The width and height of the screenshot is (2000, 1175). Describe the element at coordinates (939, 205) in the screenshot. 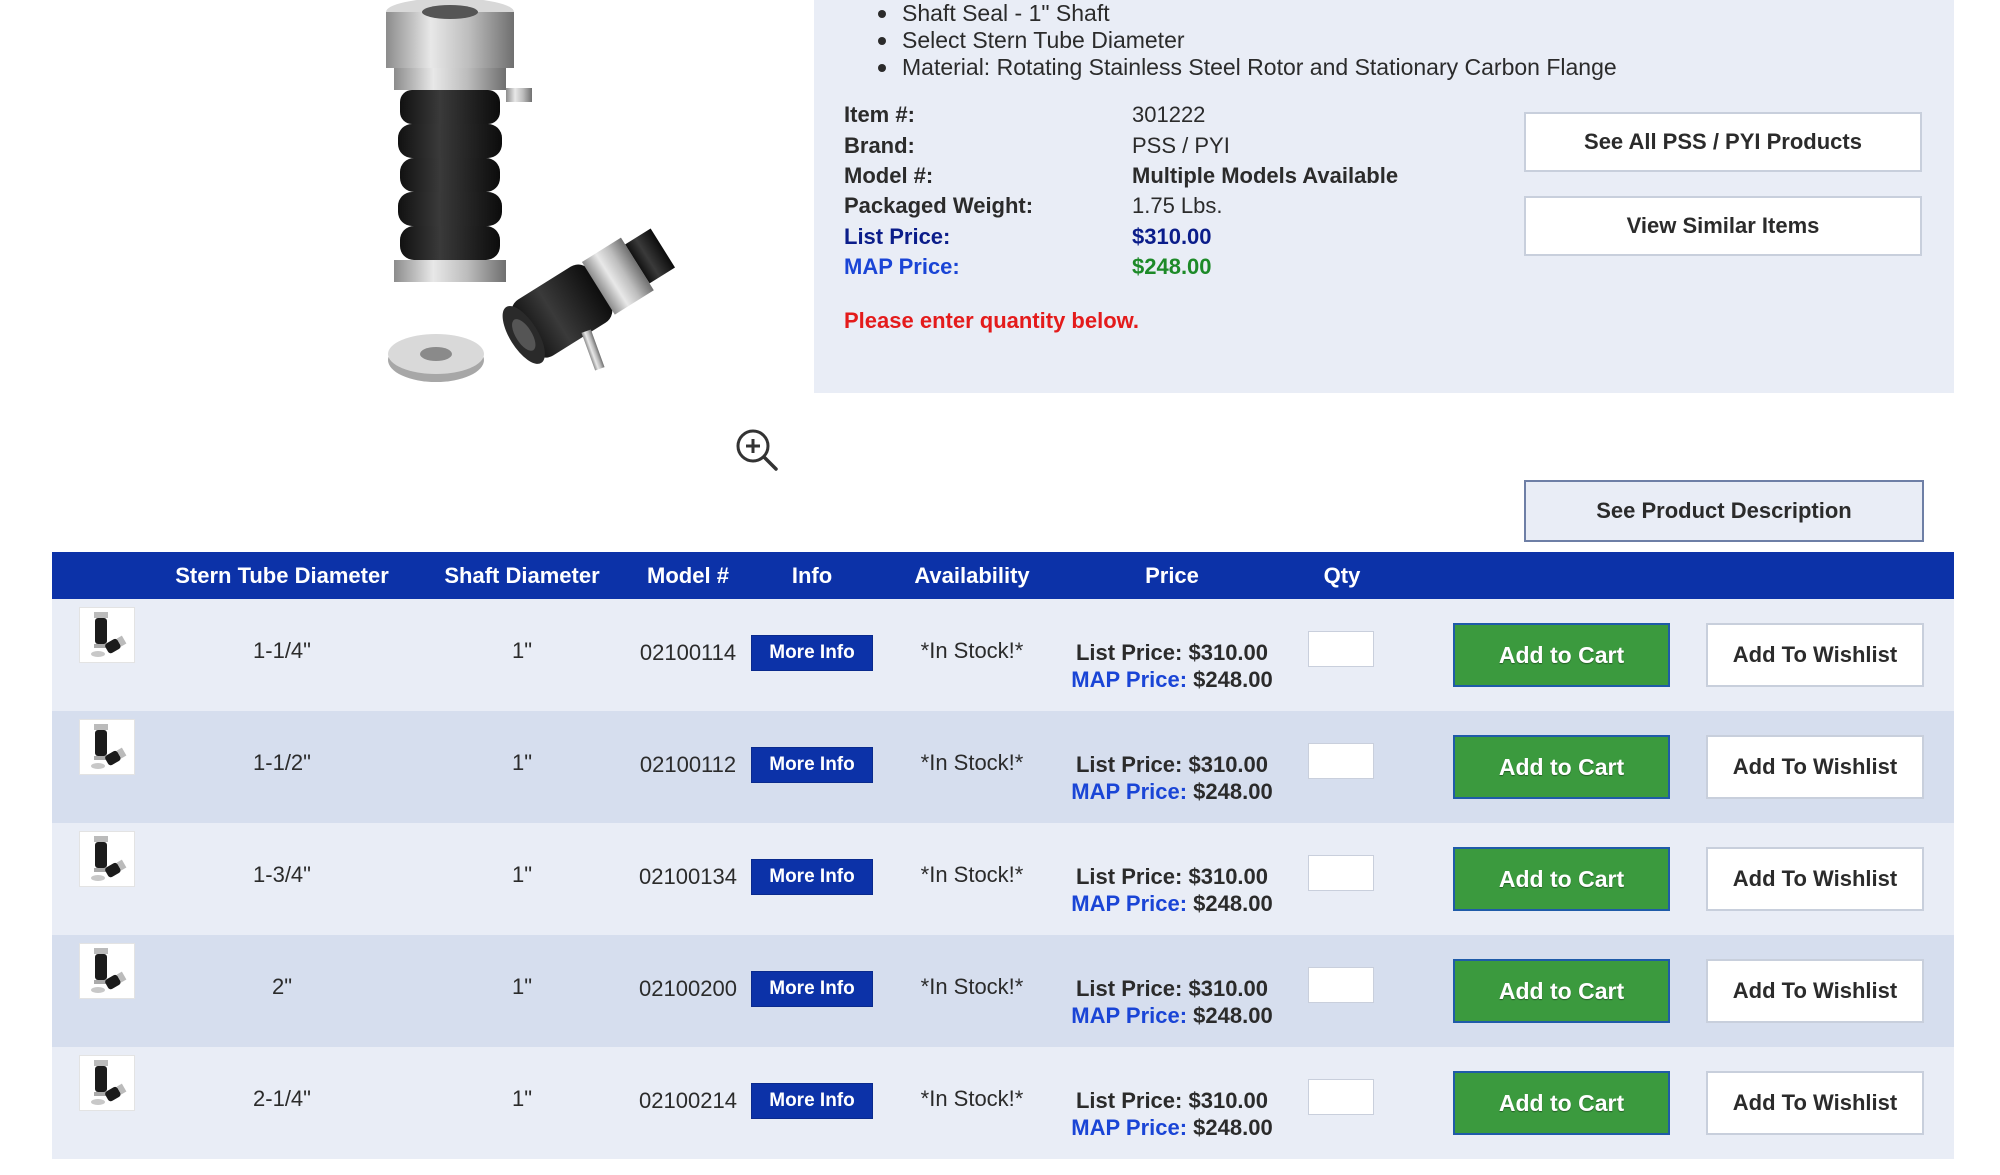

I see `spec-label: Packaged Weight:` at that location.